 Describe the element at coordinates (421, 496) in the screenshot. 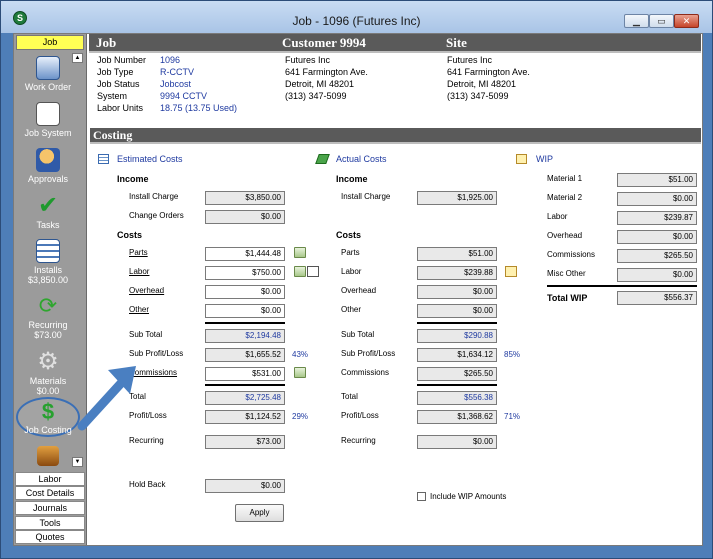

I see `include-wip-checkbox` at that location.